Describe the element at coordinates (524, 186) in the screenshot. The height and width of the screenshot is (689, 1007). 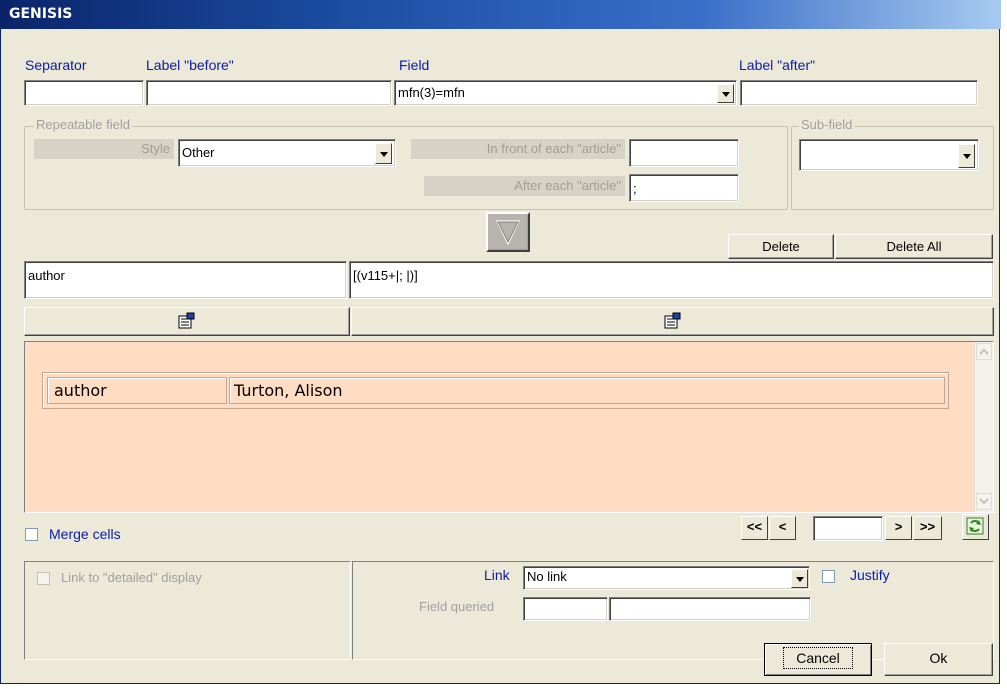
I see `after-article-label: After each "article"` at that location.